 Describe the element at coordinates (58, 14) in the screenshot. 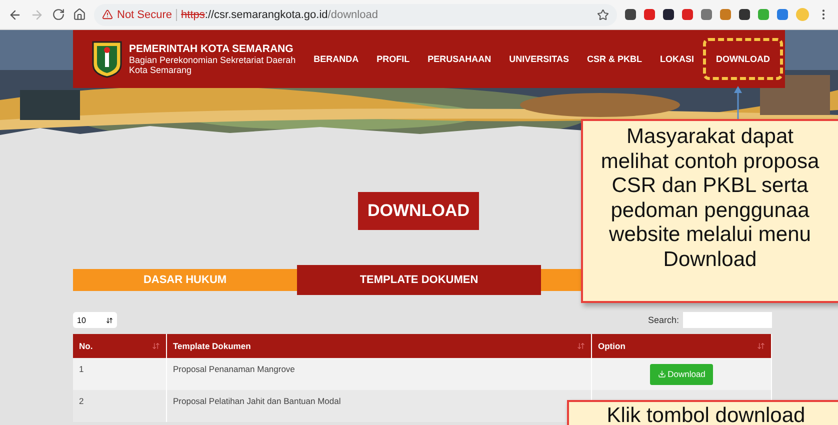

I see `reload-icon` at that location.